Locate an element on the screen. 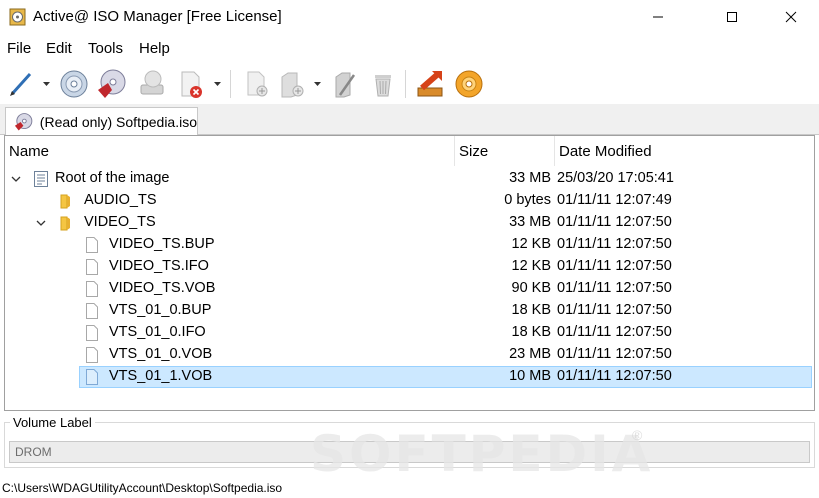 Image resolution: width=819 pixels, height=498 pixels. add-folder-button is located at coordinates (292, 84).